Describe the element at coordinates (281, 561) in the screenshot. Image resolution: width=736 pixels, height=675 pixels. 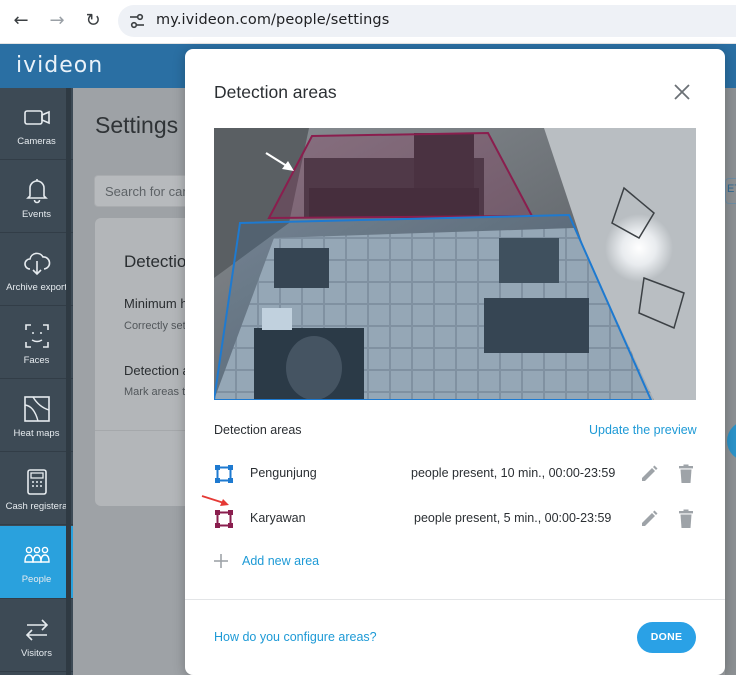
I see `add-new-area-label: Add new area` at that location.